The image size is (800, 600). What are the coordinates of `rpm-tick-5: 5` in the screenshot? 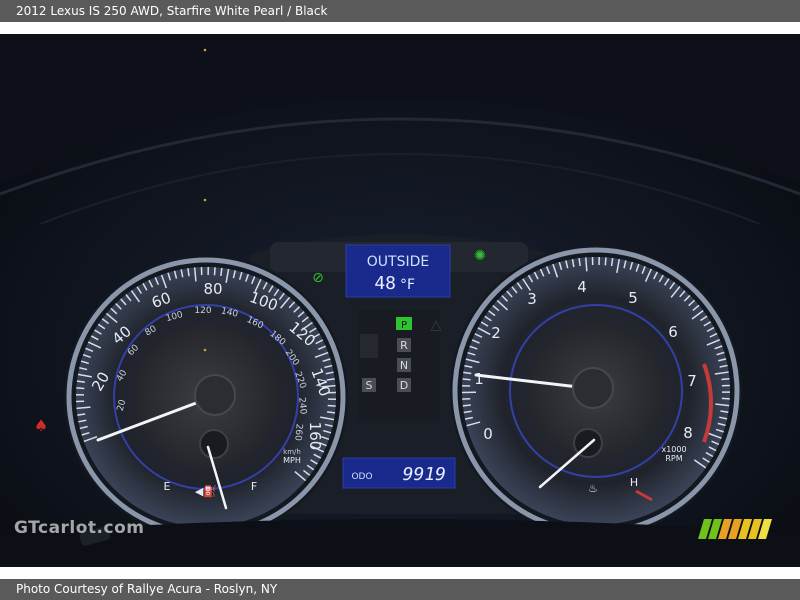 It's located at (633, 298).